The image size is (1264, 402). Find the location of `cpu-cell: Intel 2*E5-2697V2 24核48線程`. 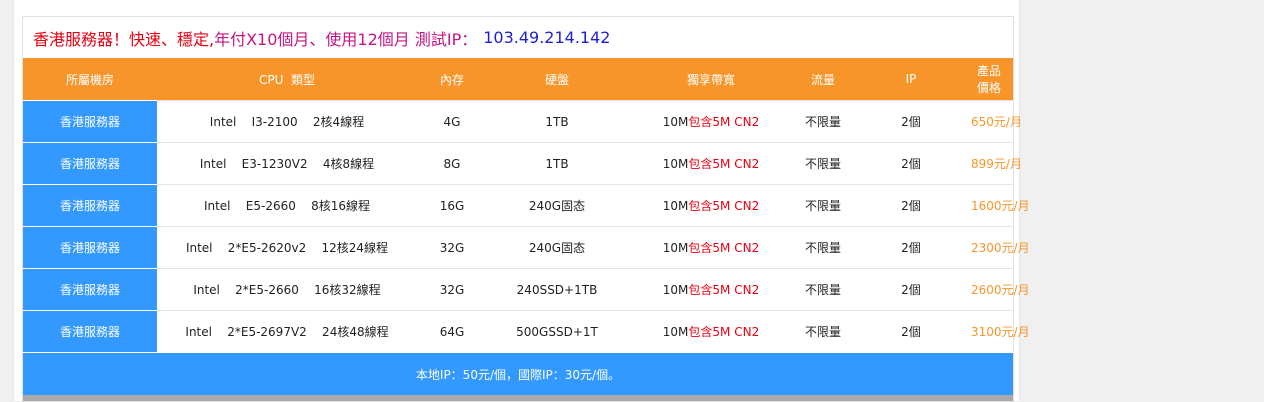

cpu-cell: Intel 2*E5-2697V2 24核48線程 is located at coordinates (287, 331).